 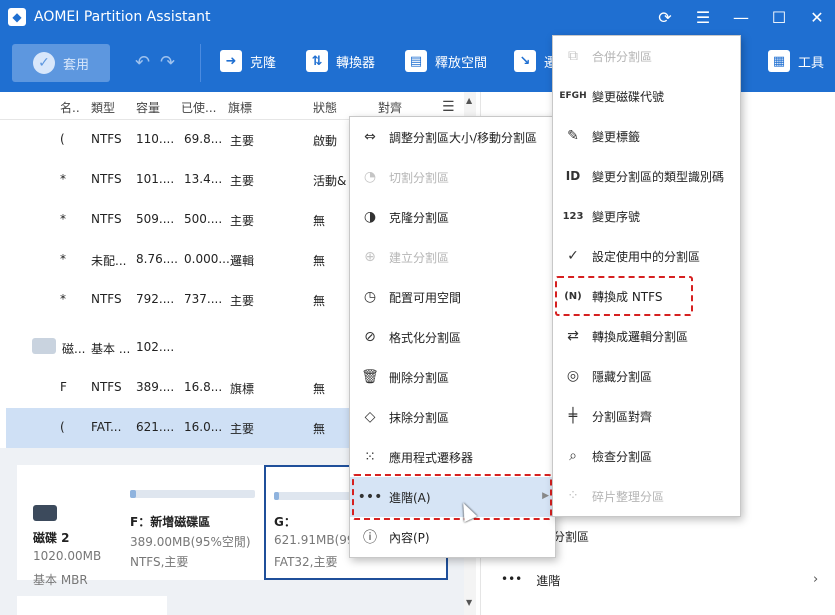 What do you see at coordinates (573, 176) in the screenshot?
I see `id-icon: ID` at bounding box center [573, 176].